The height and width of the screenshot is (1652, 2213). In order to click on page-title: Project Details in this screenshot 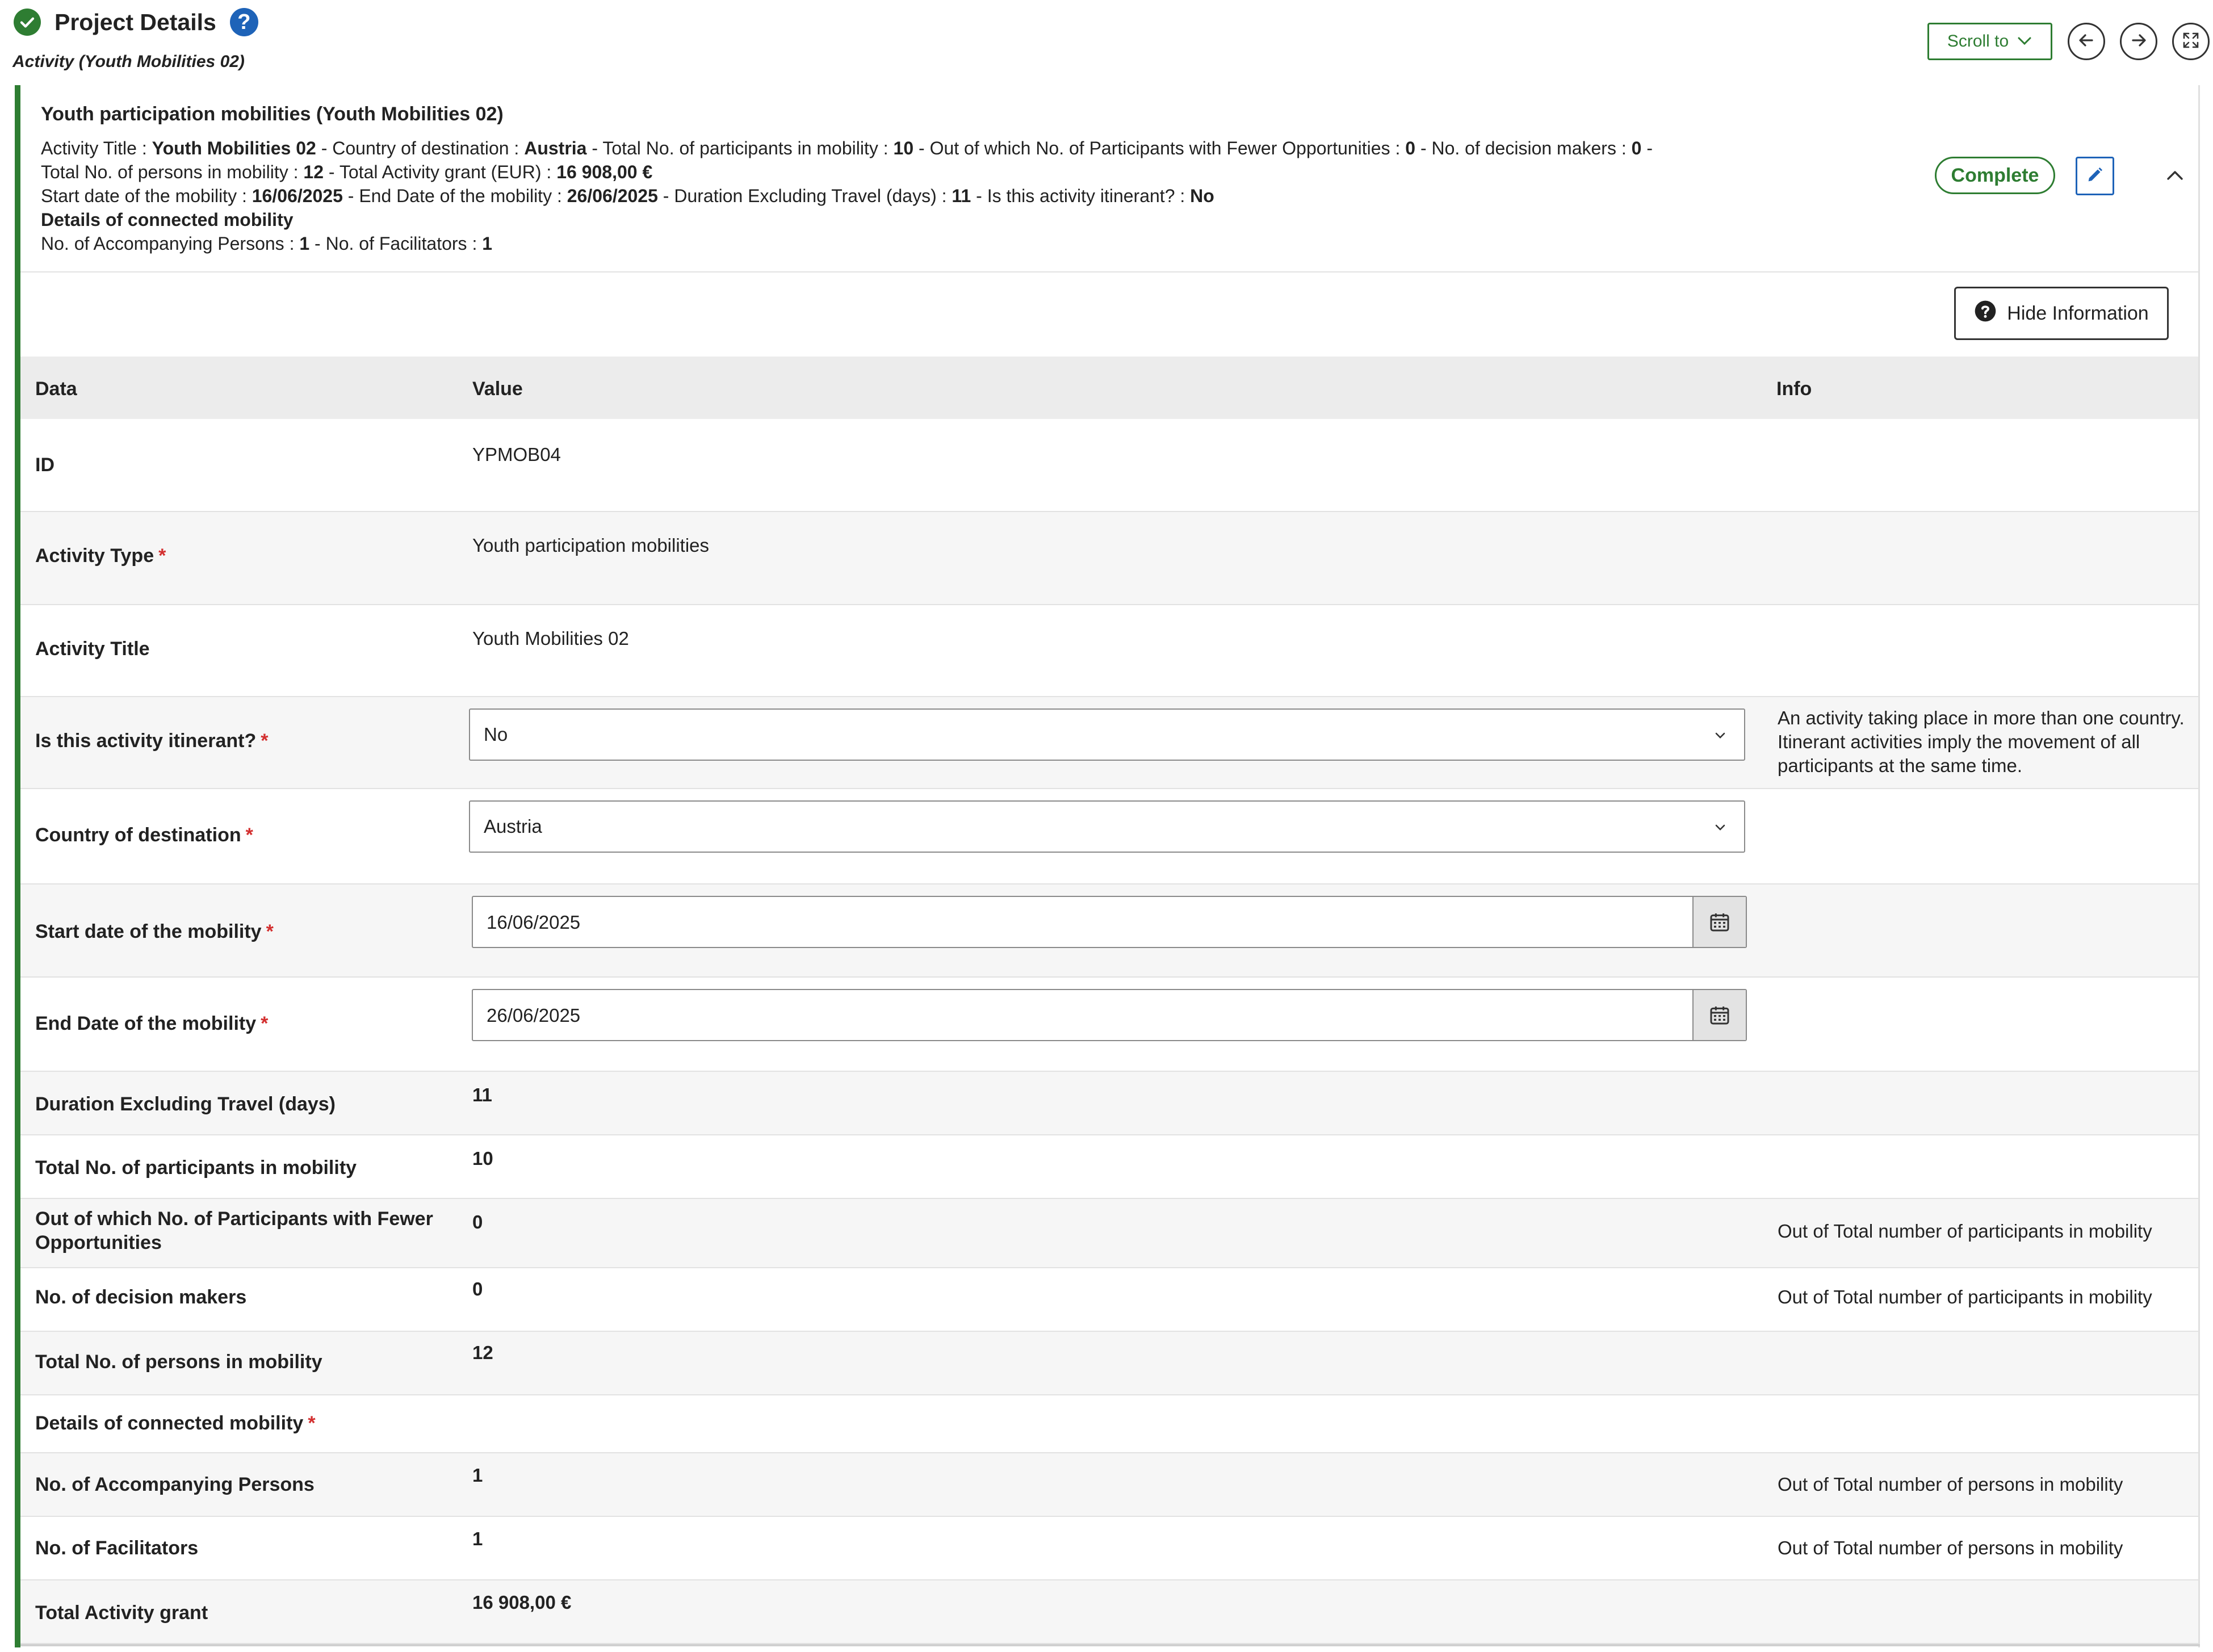, I will do `click(135, 22)`.